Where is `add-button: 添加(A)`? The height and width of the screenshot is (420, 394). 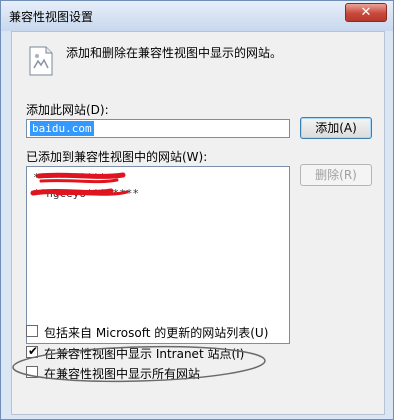
add-button: 添加(A) is located at coordinates (336, 128).